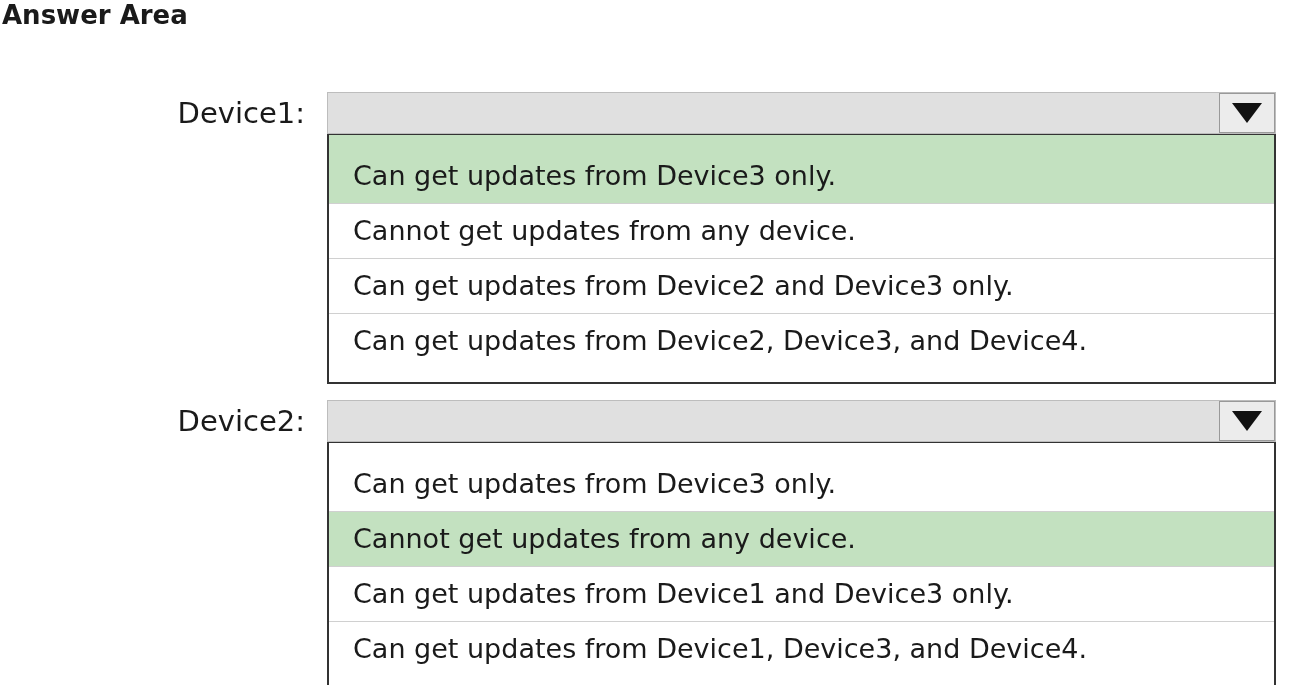 This screenshot has height=685, width=1301. I want to click on dropdown-option: Can get updates from Device2, Device3, and Device4., so click(801, 341).